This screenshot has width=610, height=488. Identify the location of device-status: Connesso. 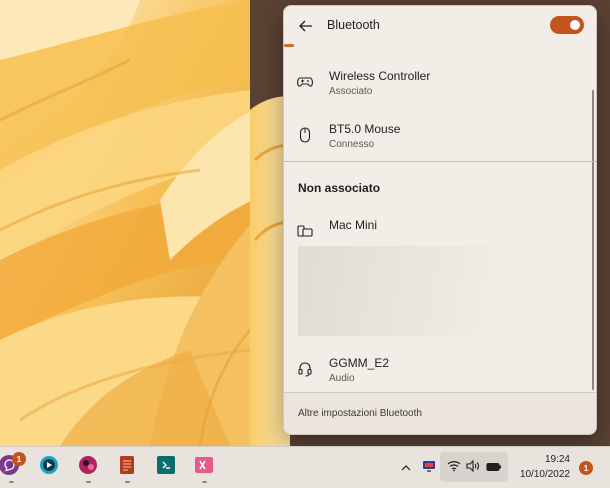
(352, 144).